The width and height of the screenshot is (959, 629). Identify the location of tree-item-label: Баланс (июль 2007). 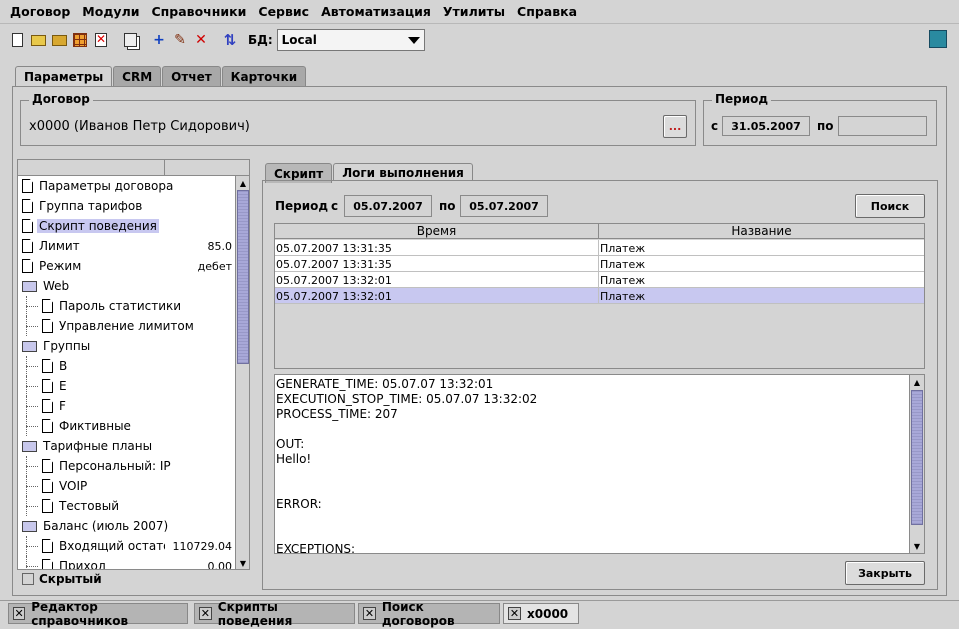
(106, 526).